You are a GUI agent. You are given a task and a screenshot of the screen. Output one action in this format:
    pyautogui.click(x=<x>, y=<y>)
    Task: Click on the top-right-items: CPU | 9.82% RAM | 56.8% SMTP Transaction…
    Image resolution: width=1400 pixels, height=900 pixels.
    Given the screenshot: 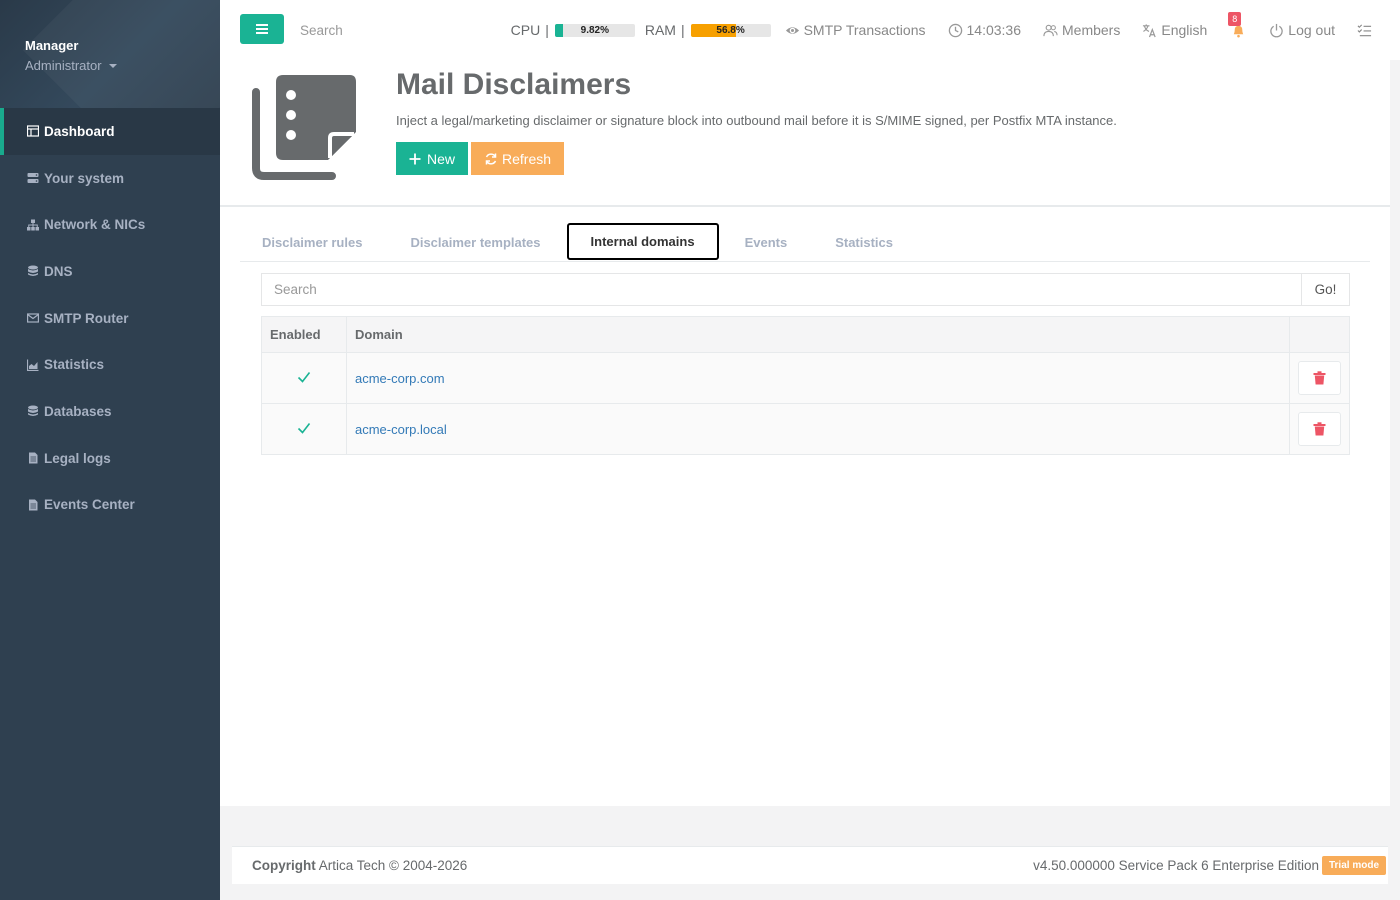 What is the action you would take?
    pyautogui.click(x=955, y=30)
    